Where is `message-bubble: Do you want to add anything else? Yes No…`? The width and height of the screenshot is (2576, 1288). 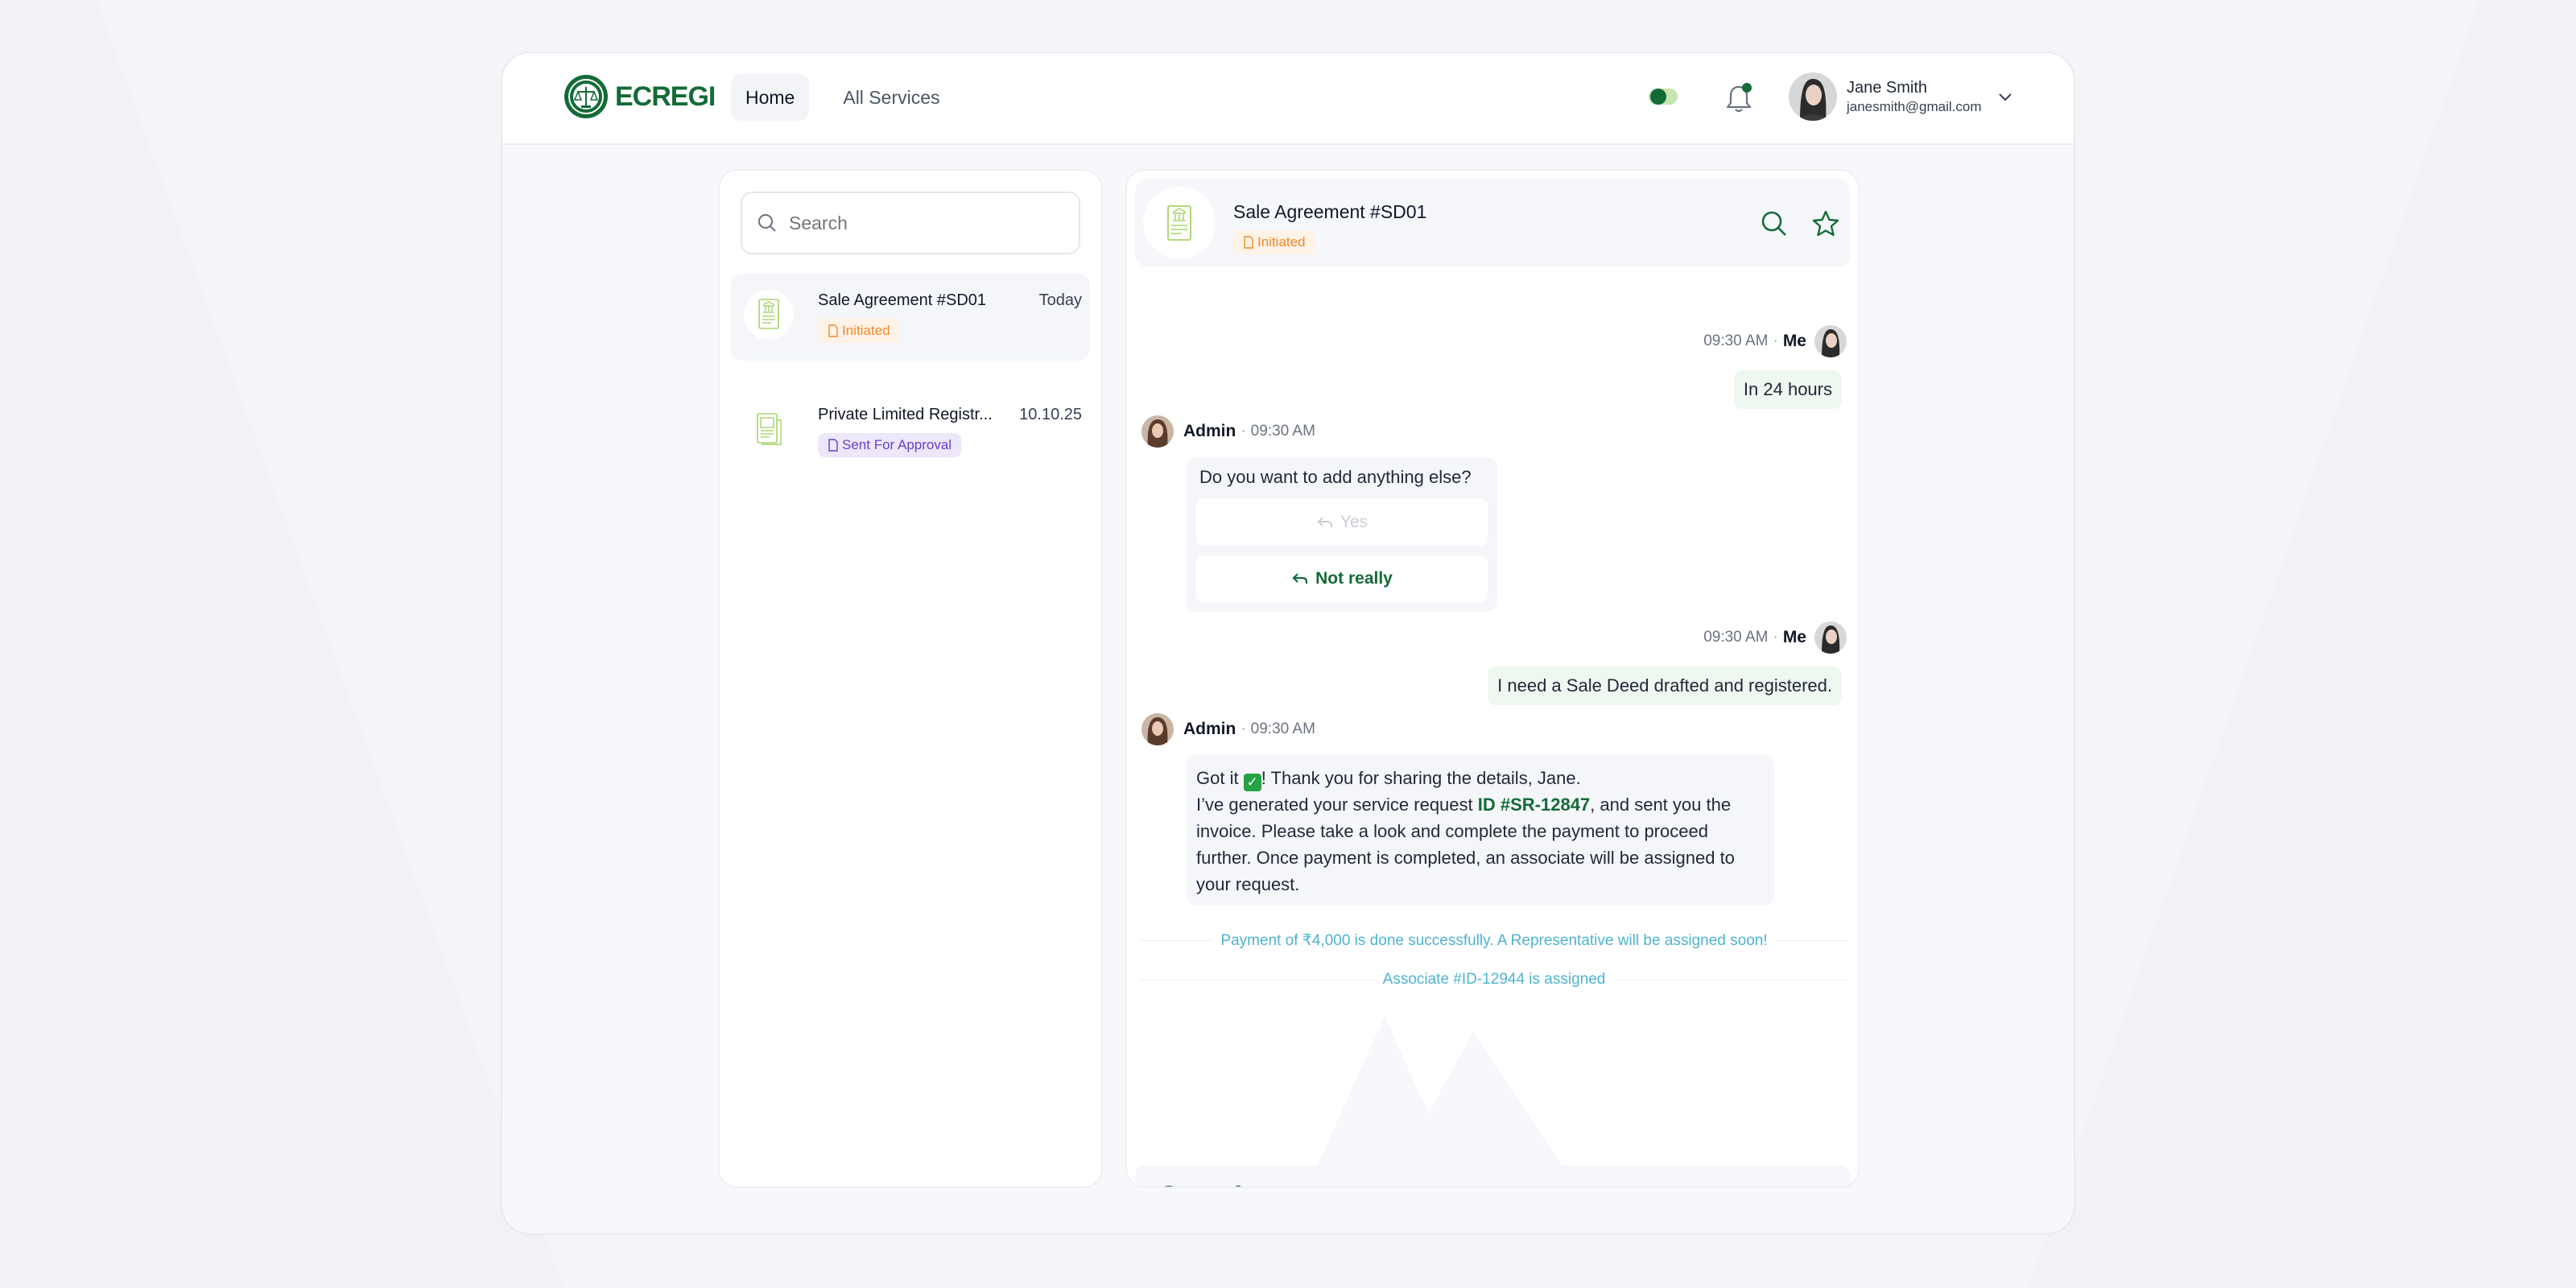
message-bubble: Do you want to add anything else? Yes No… is located at coordinates (1342, 534).